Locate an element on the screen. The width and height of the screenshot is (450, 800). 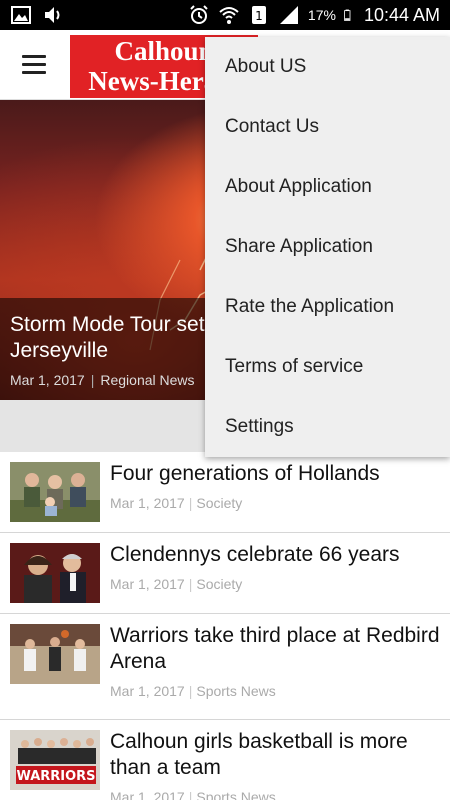
status-bar: 1 17% 10:44 AM is located at coordinates (225, 15).